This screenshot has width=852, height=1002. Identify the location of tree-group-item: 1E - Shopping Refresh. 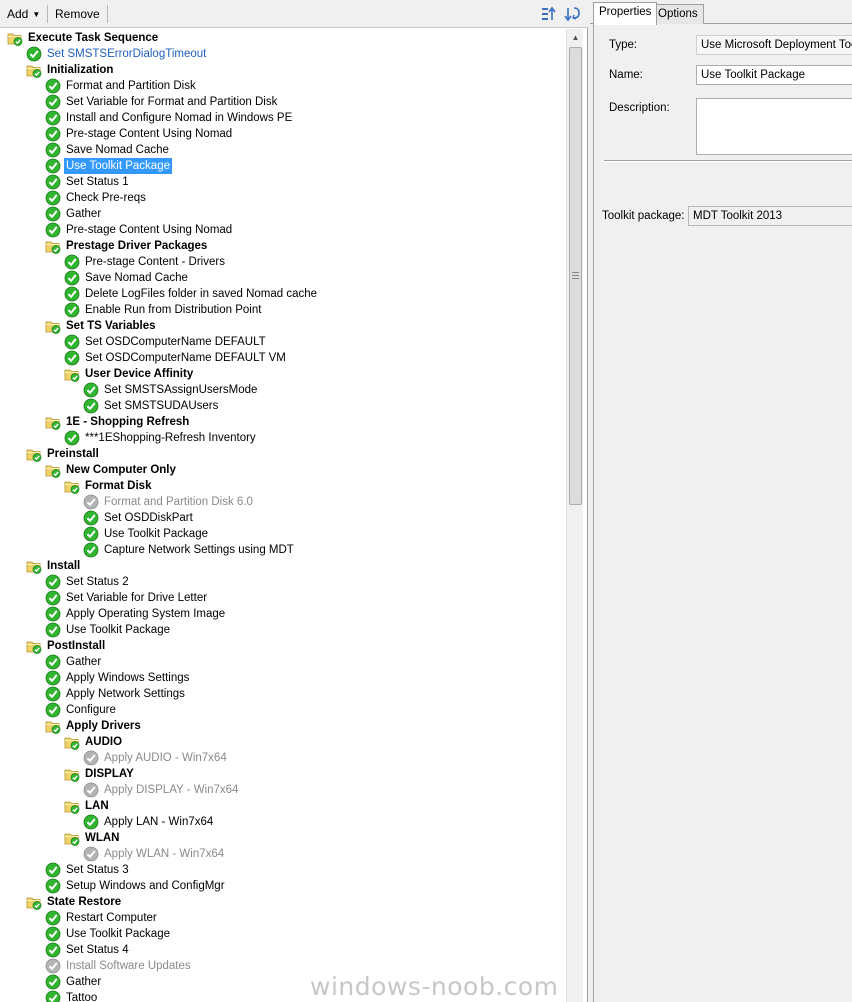
(305, 422).